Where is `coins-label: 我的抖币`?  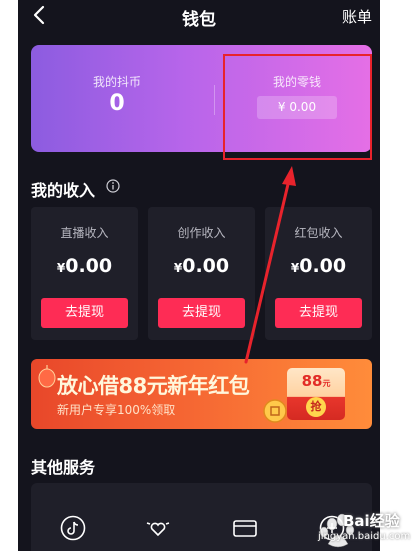
coins-label: 我的抖币 is located at coordinates (116, 82).